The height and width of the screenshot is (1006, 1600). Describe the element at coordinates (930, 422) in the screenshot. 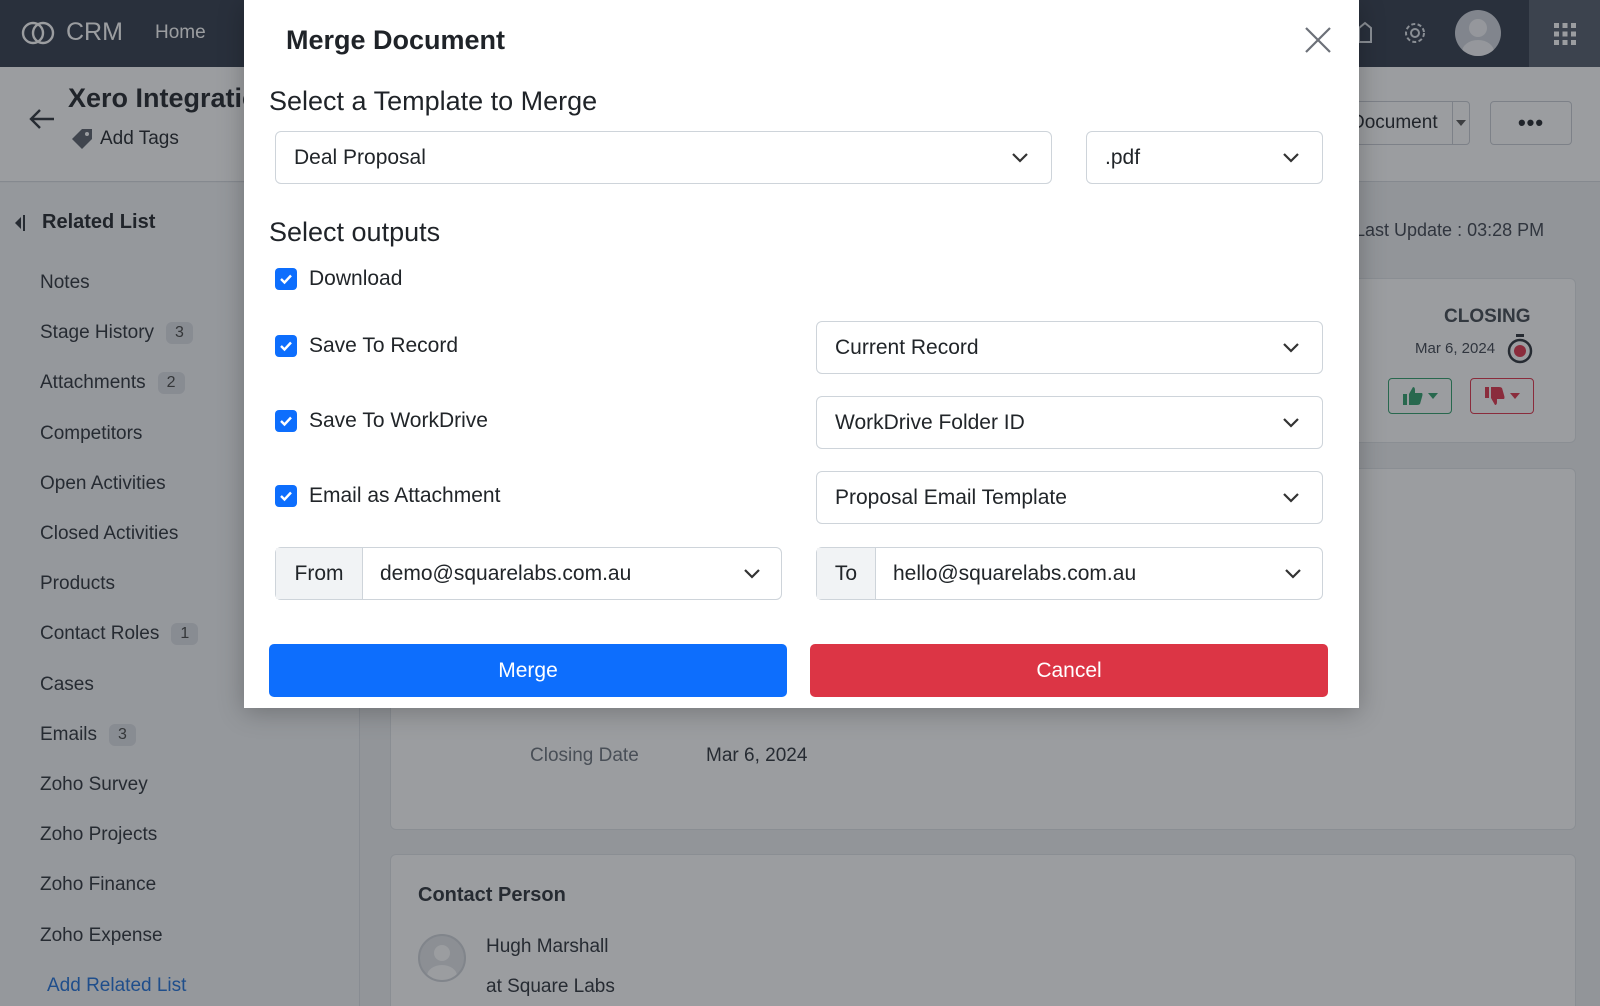

I see `workdrive-folder-value: WorkDrive Folder ID` at that location.